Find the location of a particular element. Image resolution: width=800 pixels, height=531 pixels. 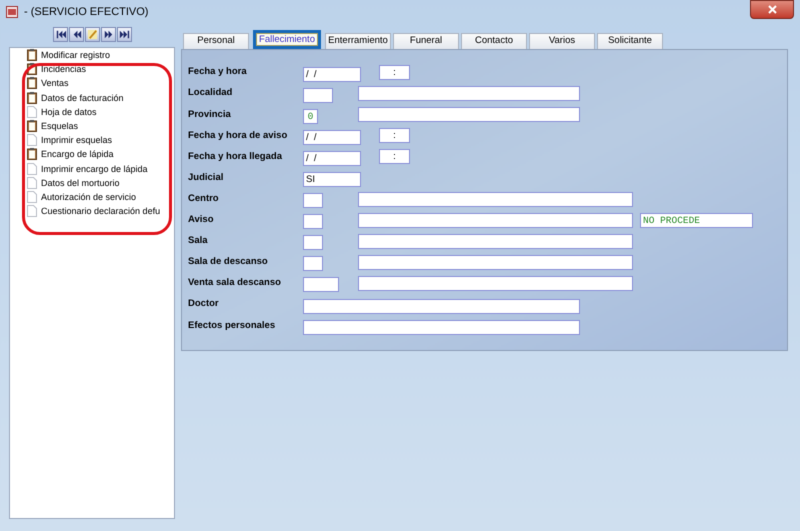

tree-item: Ventas is located at coordinates (55, 83).